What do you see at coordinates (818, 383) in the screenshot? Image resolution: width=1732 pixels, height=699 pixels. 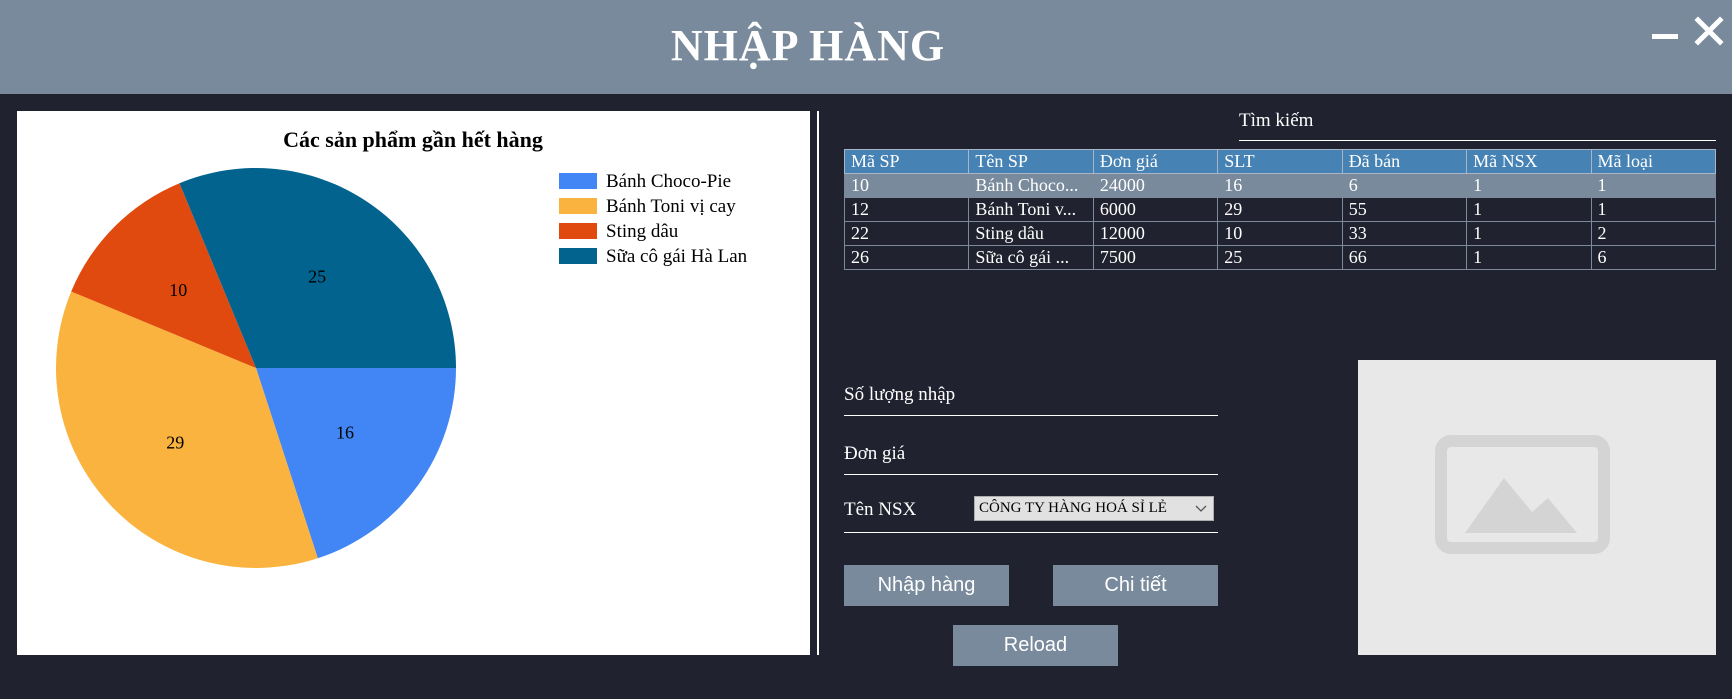 I see `vertical-divider` at bounding box center [818, 383].